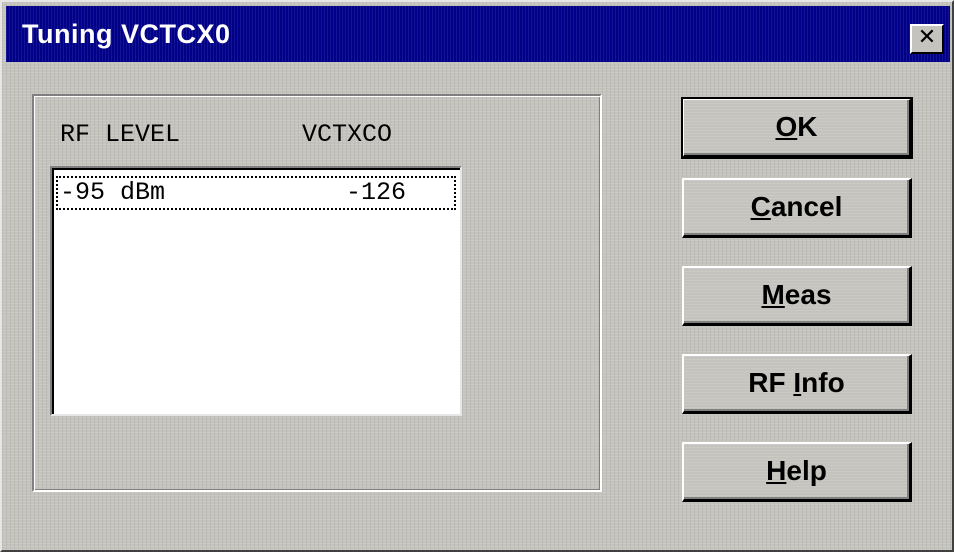  I want to click on rf-info-prefix: RF, so click(771, 382).